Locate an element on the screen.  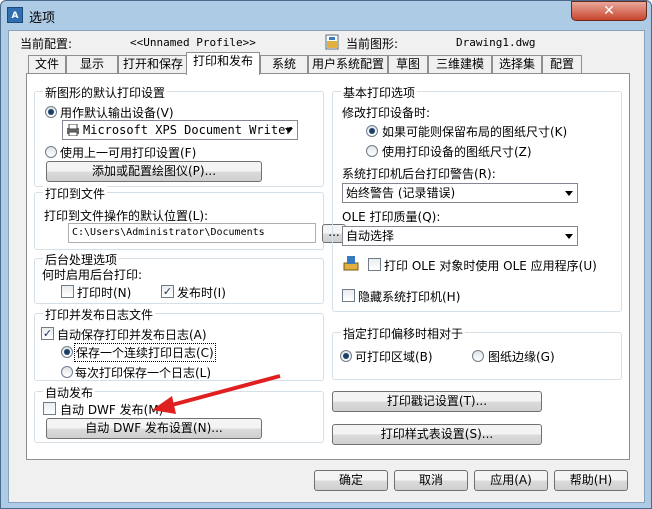
printable-area-radio is located at coordinates (346, 356).